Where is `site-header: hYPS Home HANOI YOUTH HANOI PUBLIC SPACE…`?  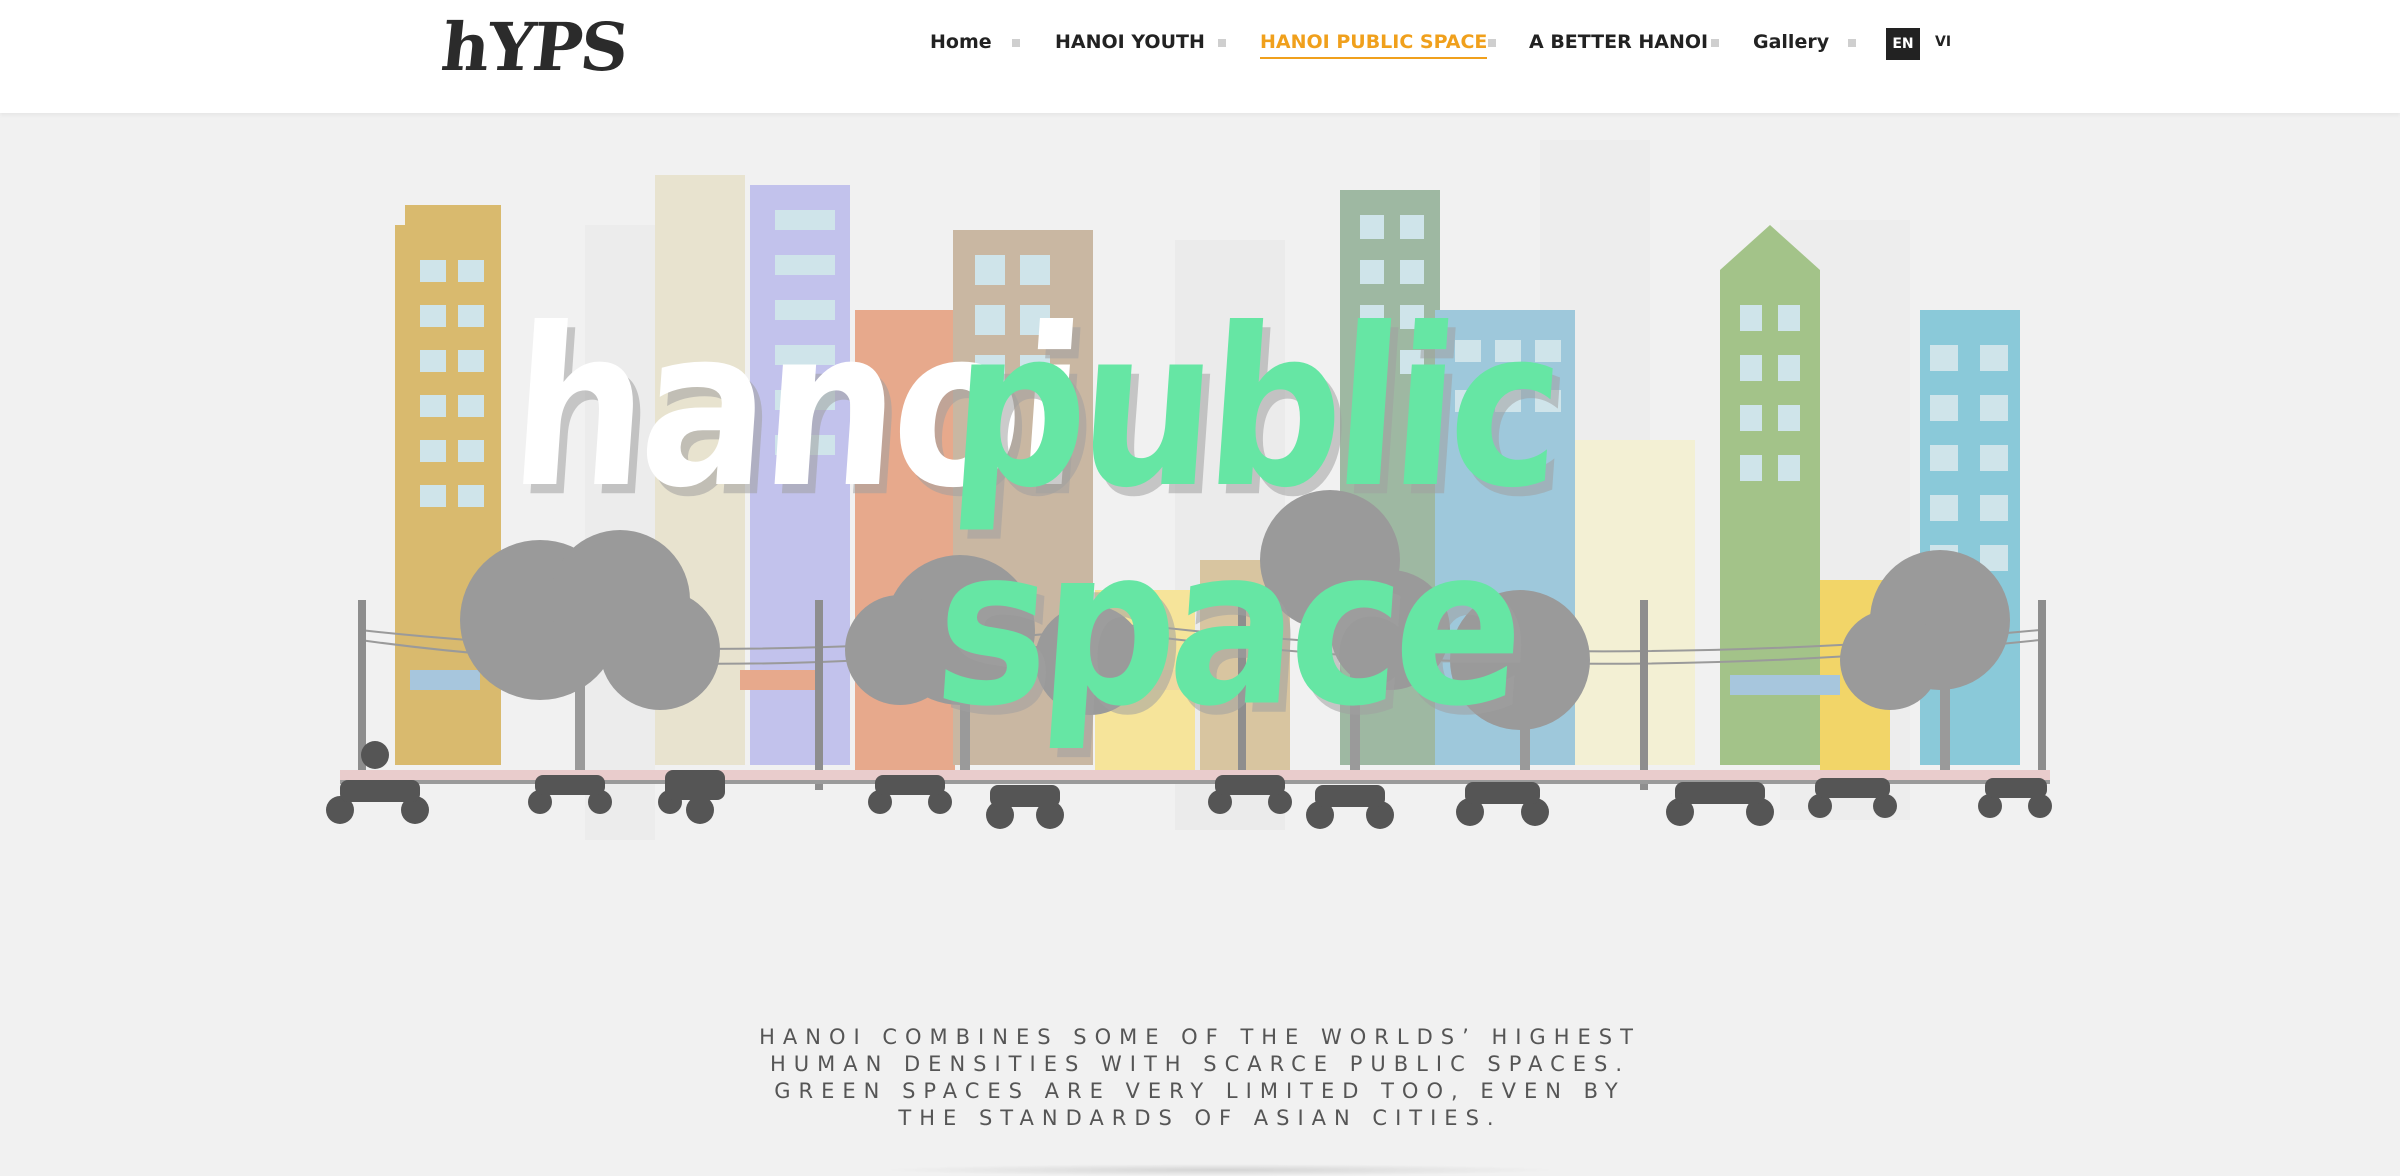
site-header: hYPS Home HANOI YOUTH HANOI PUBLIC SPACE… is located at coordinates (1200, 56).